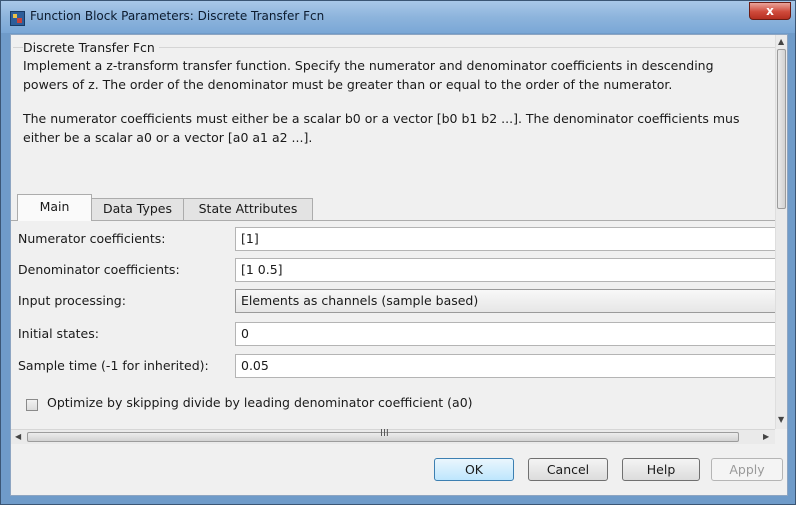 Image resolution: width=796 pixels, height=505 pixels. What do you see at coordinates (661, 469) in the screenshot?
I see `help-button: Help` at bounding box center [661, 469].